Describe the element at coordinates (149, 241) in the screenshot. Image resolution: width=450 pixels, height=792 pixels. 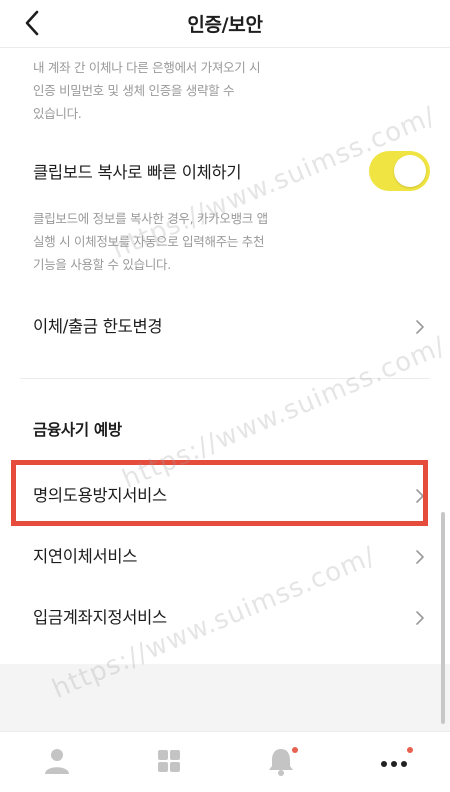
I see `clipboard-description-line: 실행 시 이체정보를 자동으로 입력해주는 추천` at that location.